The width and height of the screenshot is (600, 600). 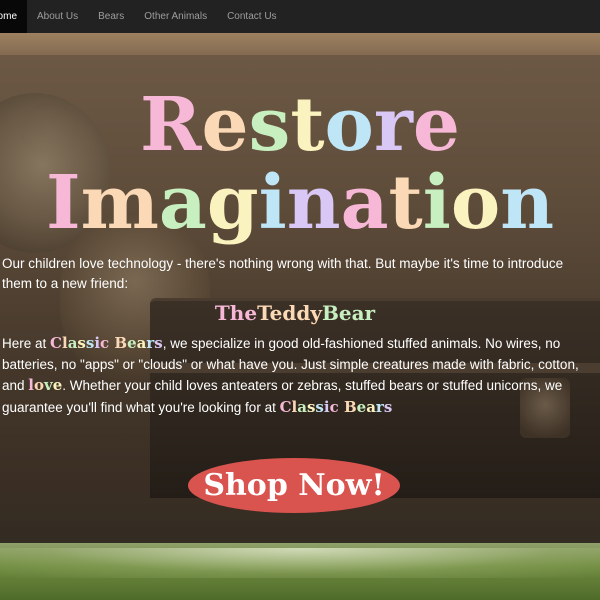 I want to click on brand-name-classic-bears: Classic Bears, so click(x=106, y=343).